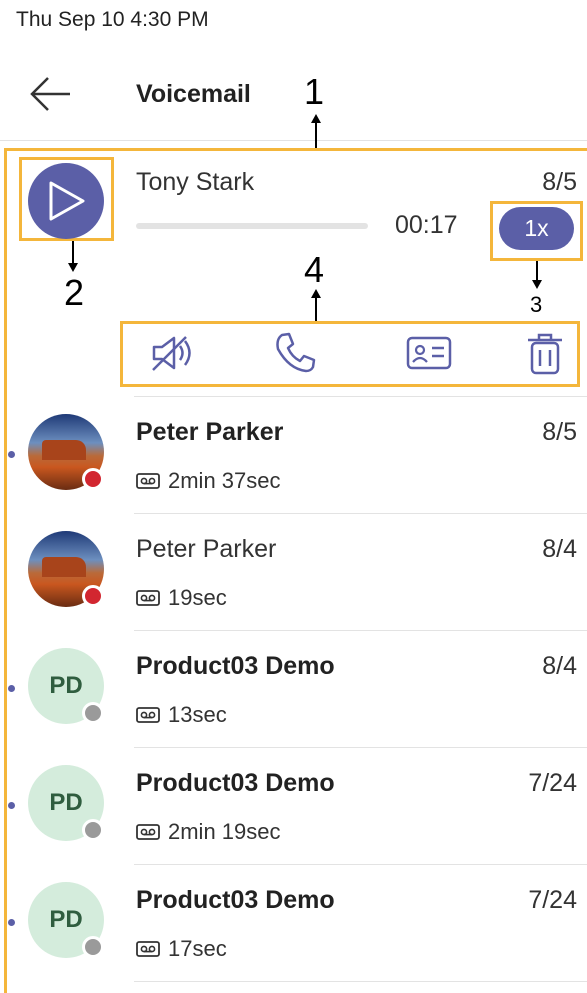  What do you see at coordinates (314, 269) in the screenshot?
I see `annotation-4: 4` at bounding box center [314, 269].